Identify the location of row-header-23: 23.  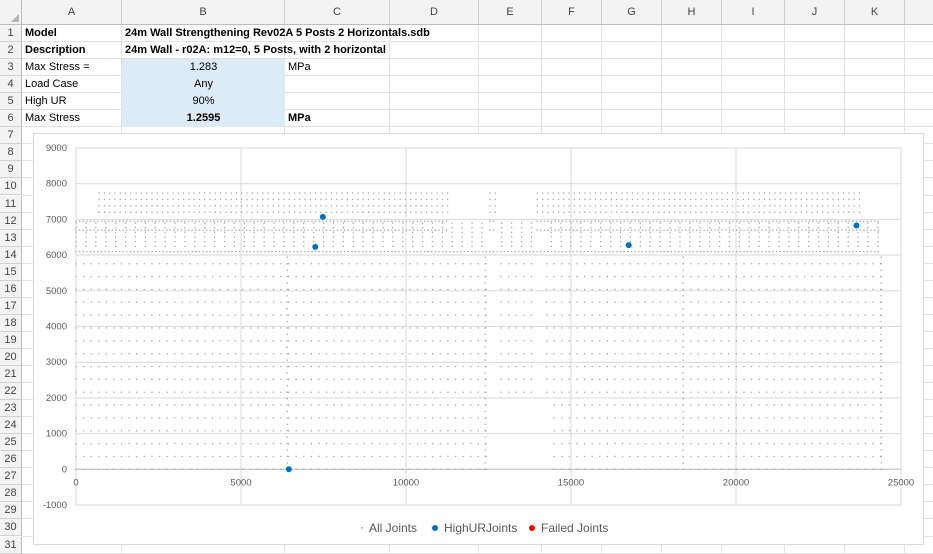
(11, 409).